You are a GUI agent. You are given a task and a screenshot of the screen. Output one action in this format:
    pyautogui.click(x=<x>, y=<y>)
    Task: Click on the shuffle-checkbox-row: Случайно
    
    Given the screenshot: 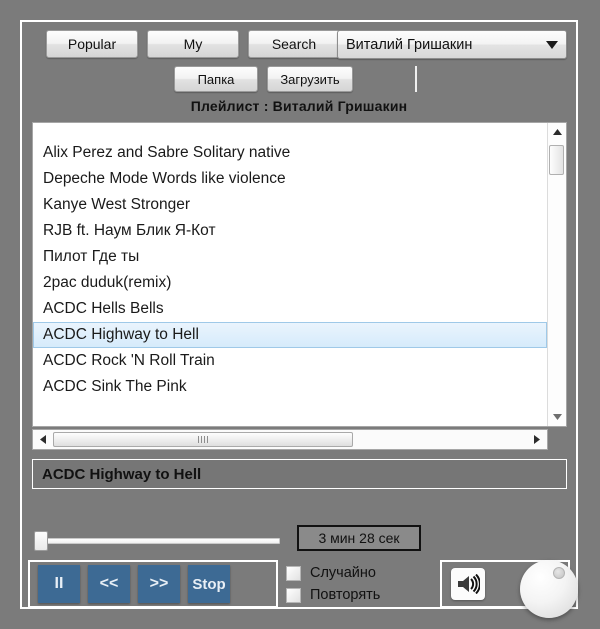 What is the action you would take?
    pyautogui.click(x=360, y=573)
    